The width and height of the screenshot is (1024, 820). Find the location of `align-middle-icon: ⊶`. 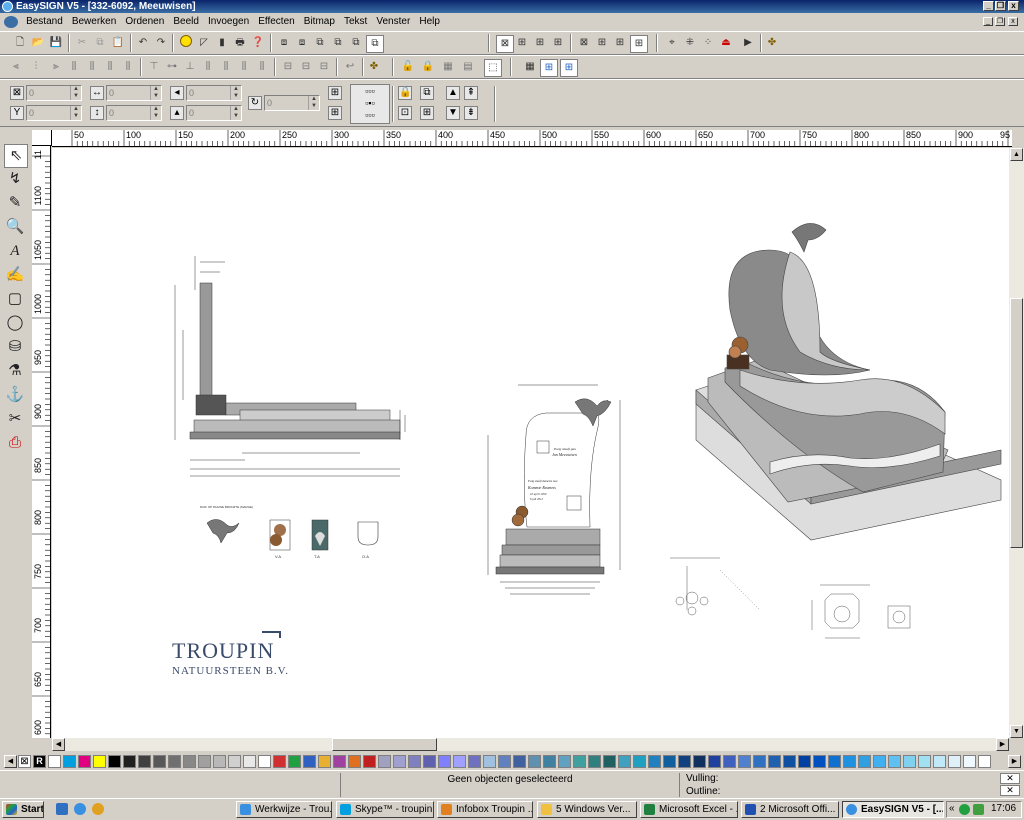

align-middle-icon: ⊶ is located at coordinates (172, 67).